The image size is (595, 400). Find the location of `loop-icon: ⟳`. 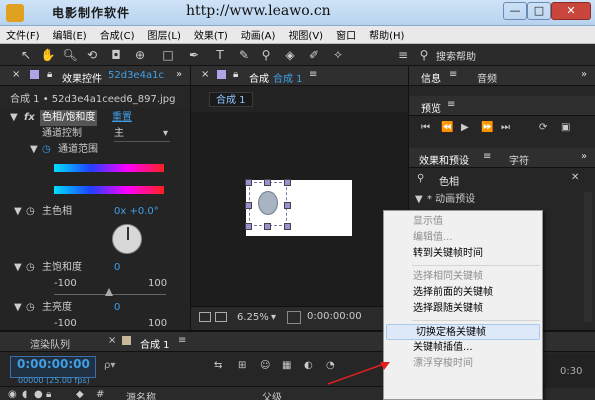

loop-icon: ⟳ is located at coordinates (543, 127).